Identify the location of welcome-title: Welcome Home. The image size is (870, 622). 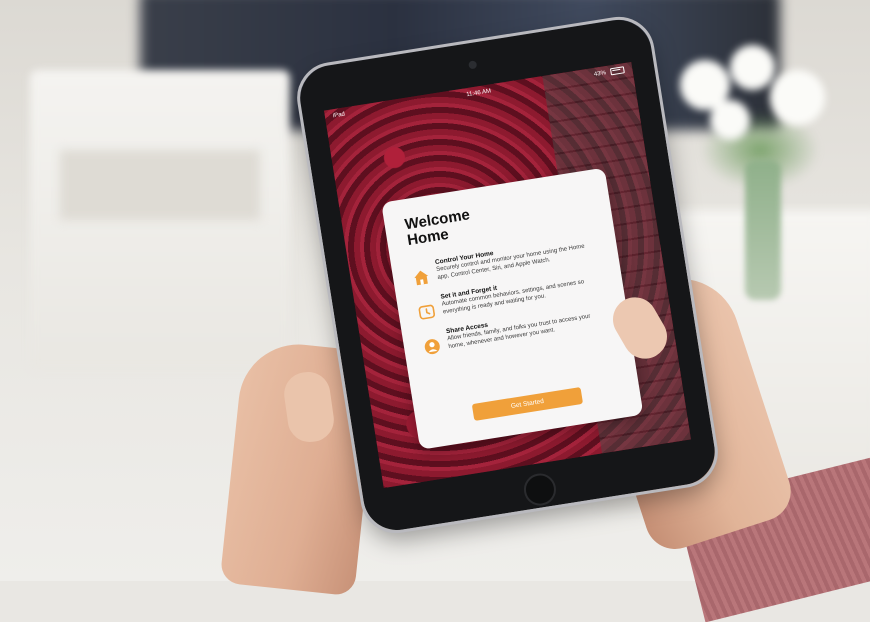
(437, 228).